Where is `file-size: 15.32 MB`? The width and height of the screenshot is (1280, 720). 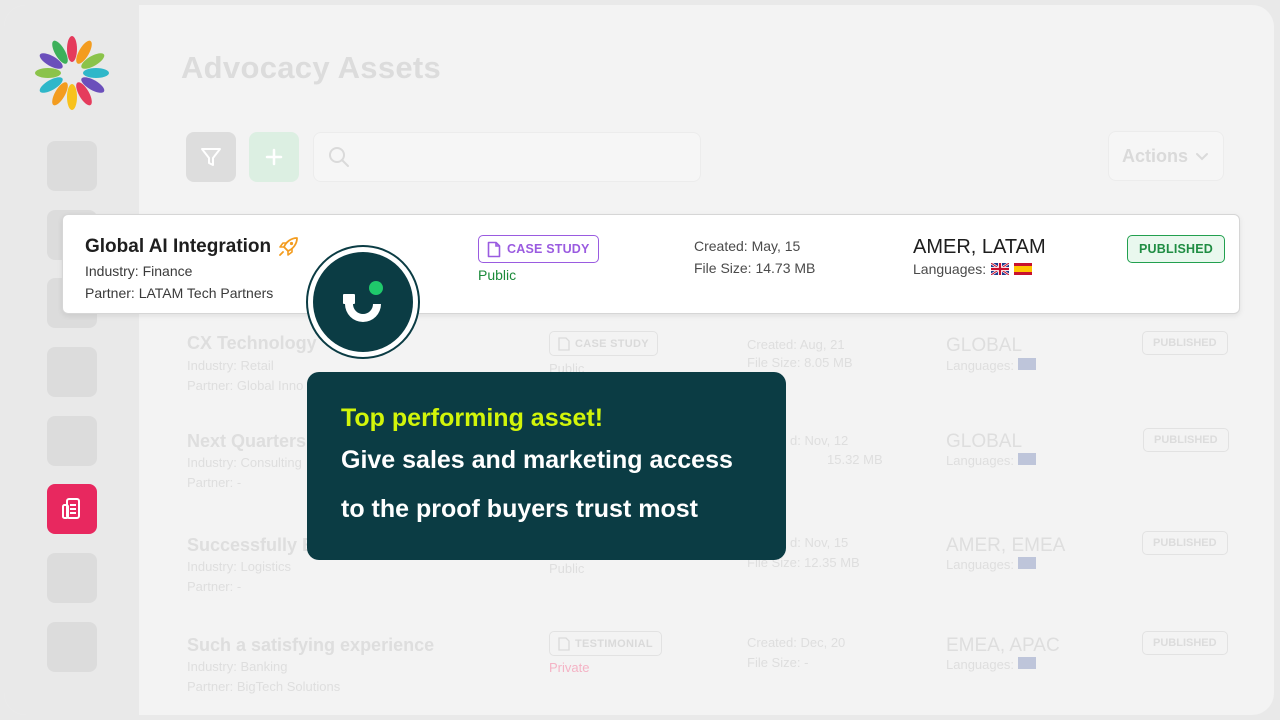
file-size: 15.32 MB is located at coordinates (855, 459).